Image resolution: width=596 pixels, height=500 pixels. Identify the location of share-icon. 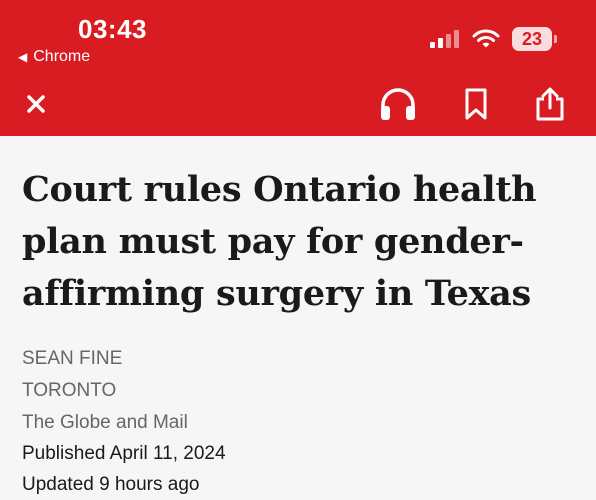
(550, 104).